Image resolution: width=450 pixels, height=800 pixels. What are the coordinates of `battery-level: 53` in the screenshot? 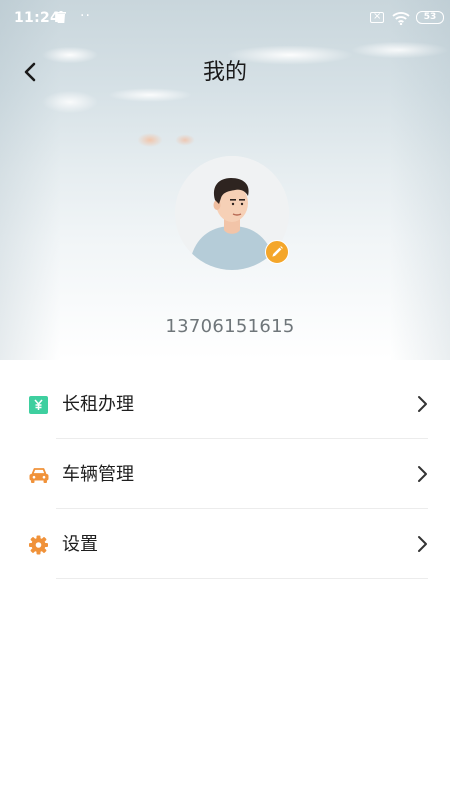 It's located at (430, 17).